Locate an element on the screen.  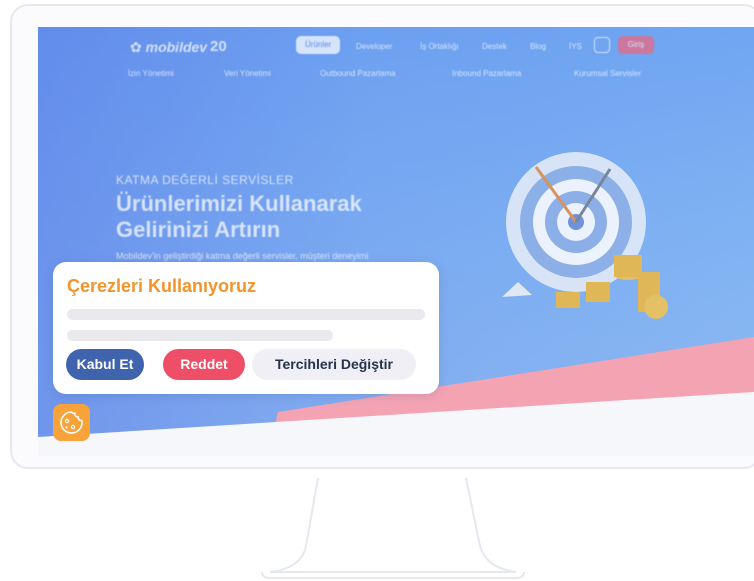
cookie-settings-fab is located at coordinates (71, 422).